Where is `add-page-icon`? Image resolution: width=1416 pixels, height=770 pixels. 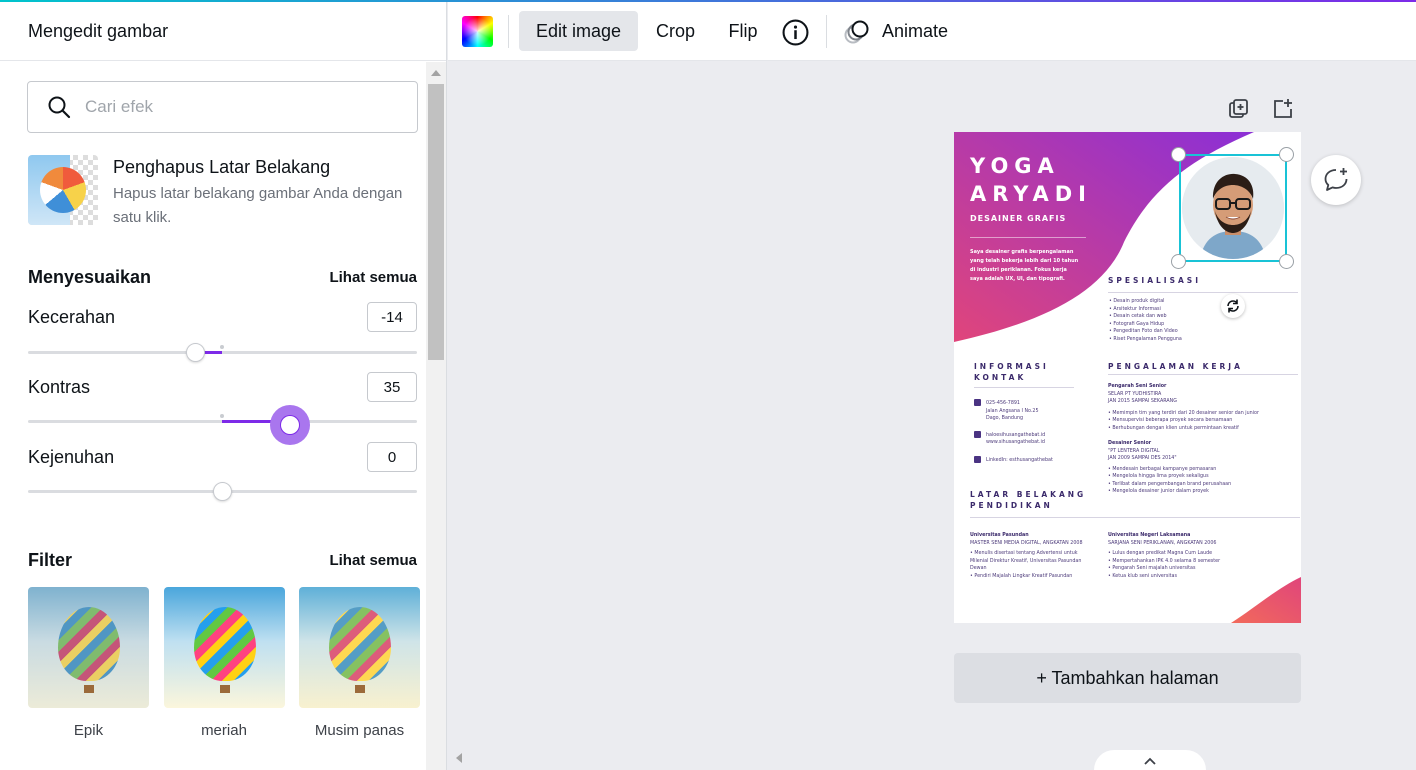
add-page-icon is located at coordinates (1283, 108).